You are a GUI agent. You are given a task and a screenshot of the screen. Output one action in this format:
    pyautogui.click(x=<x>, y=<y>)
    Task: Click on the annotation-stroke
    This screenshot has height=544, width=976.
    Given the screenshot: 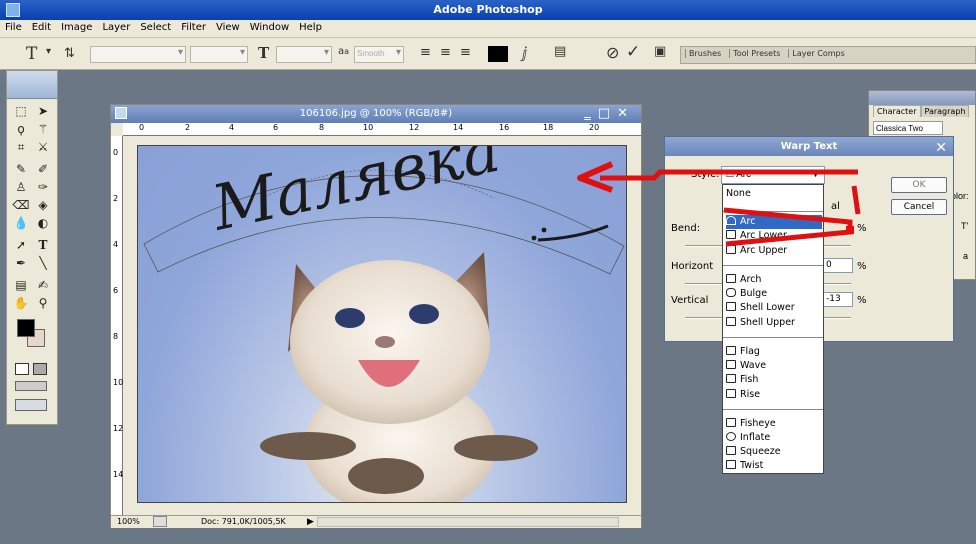 What is the action you would take?
    pyautogui.click(x=856, y=200)
    